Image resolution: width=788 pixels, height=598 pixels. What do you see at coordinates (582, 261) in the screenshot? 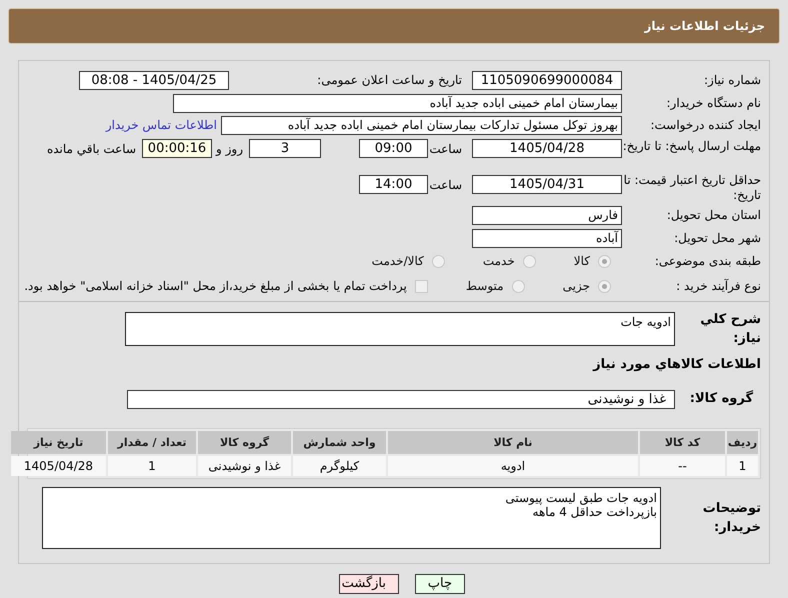
I see `field-label: کالا` at bounding box center [582, 261].